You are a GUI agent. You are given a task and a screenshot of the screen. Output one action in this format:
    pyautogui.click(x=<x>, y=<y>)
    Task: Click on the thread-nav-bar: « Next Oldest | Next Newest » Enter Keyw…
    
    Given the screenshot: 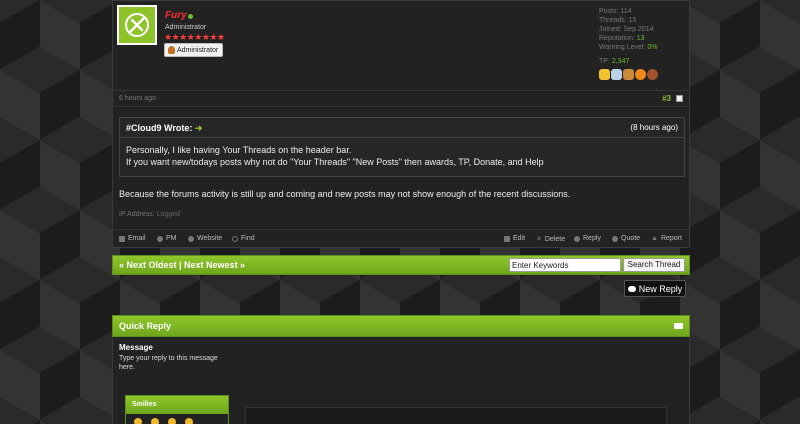 What is the action you would take?
    pyautogui.click(x=401, y=265)
    